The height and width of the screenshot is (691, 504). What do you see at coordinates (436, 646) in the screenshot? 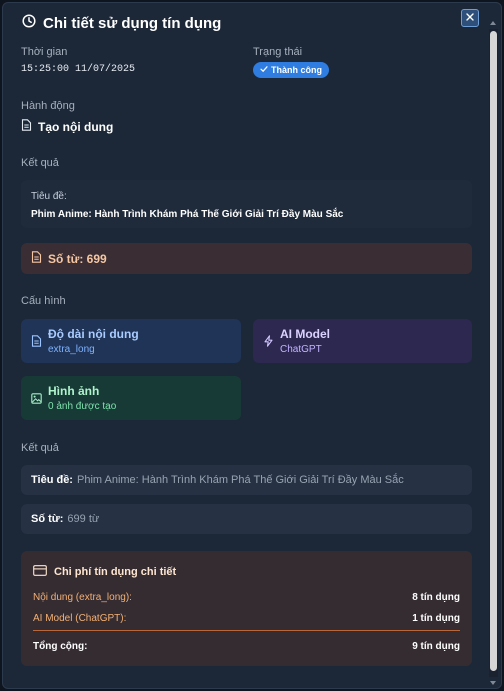
I see `cost-total-value: 9 tín dụng` at bounding box center [436, 646].